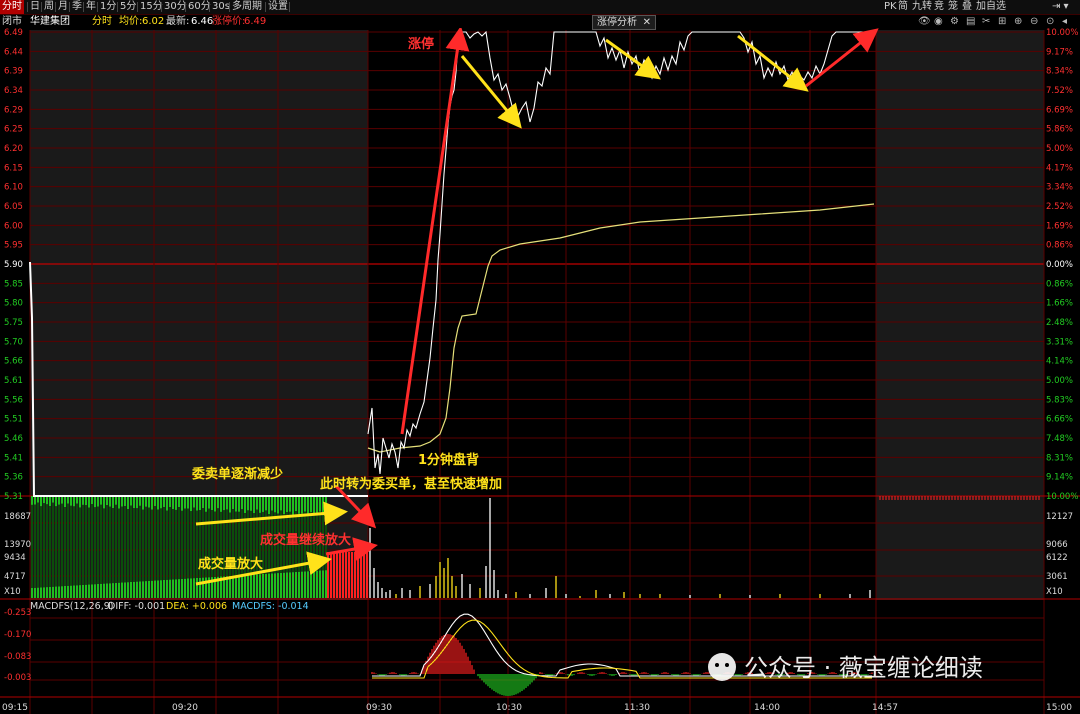 Image resolution: width=1080 pixels, height=714 pixels. I want to click on price-tick: 5.41, so click(13, 458).